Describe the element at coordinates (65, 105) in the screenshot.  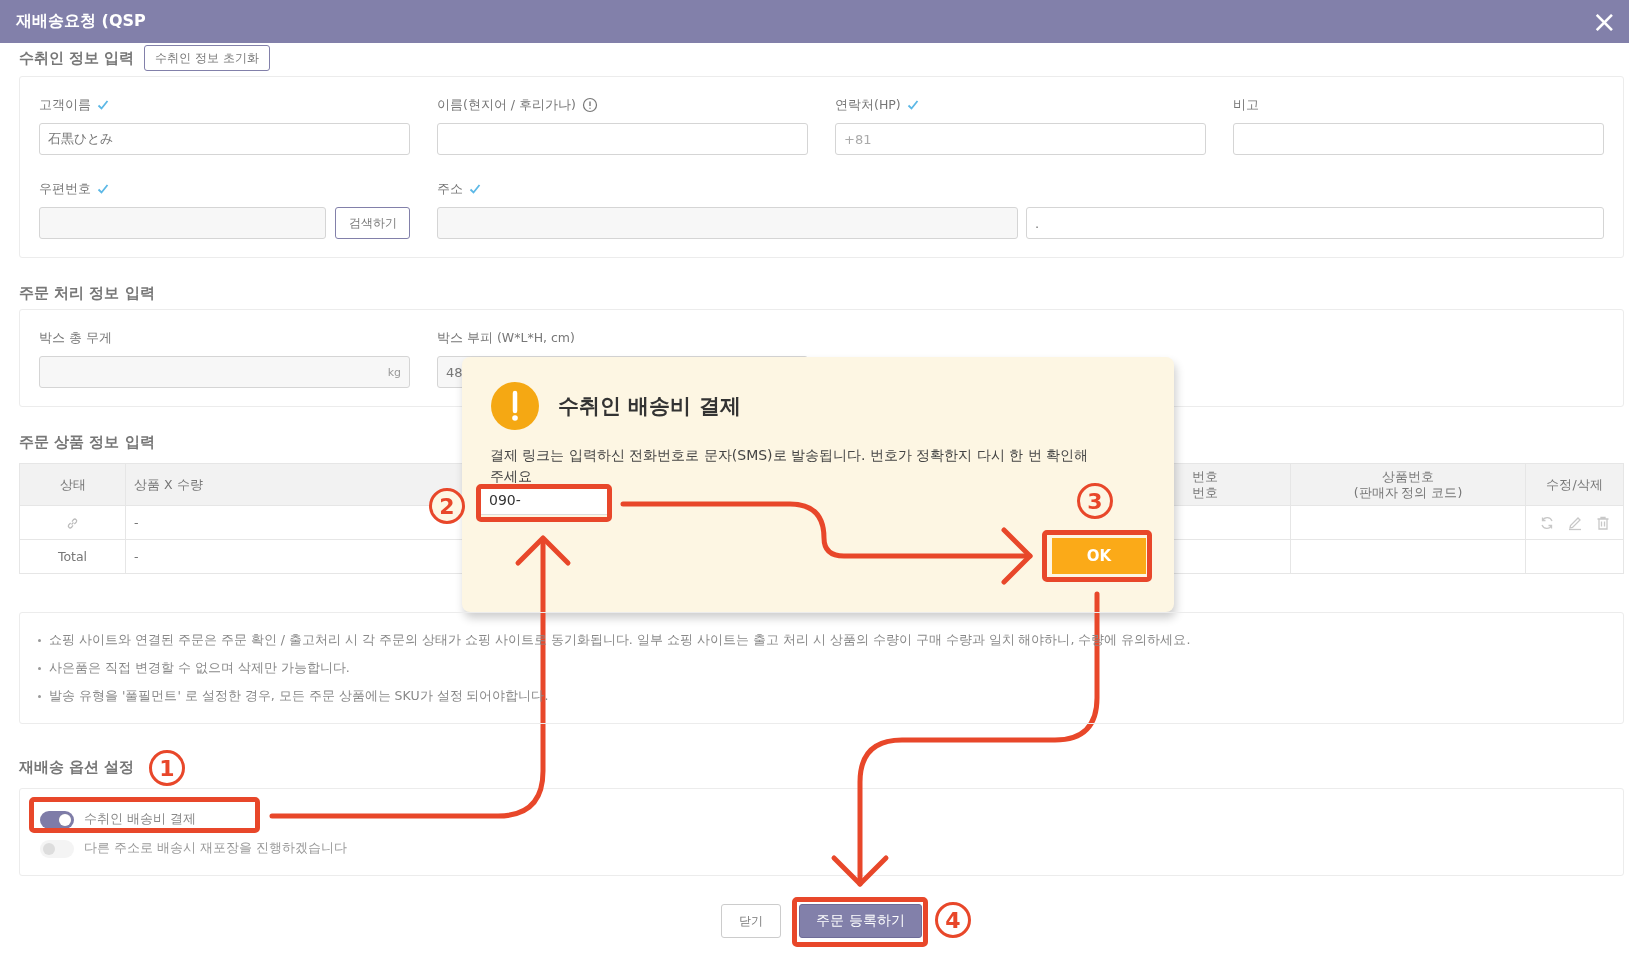
I see `field-label: 고객이름` at that location.